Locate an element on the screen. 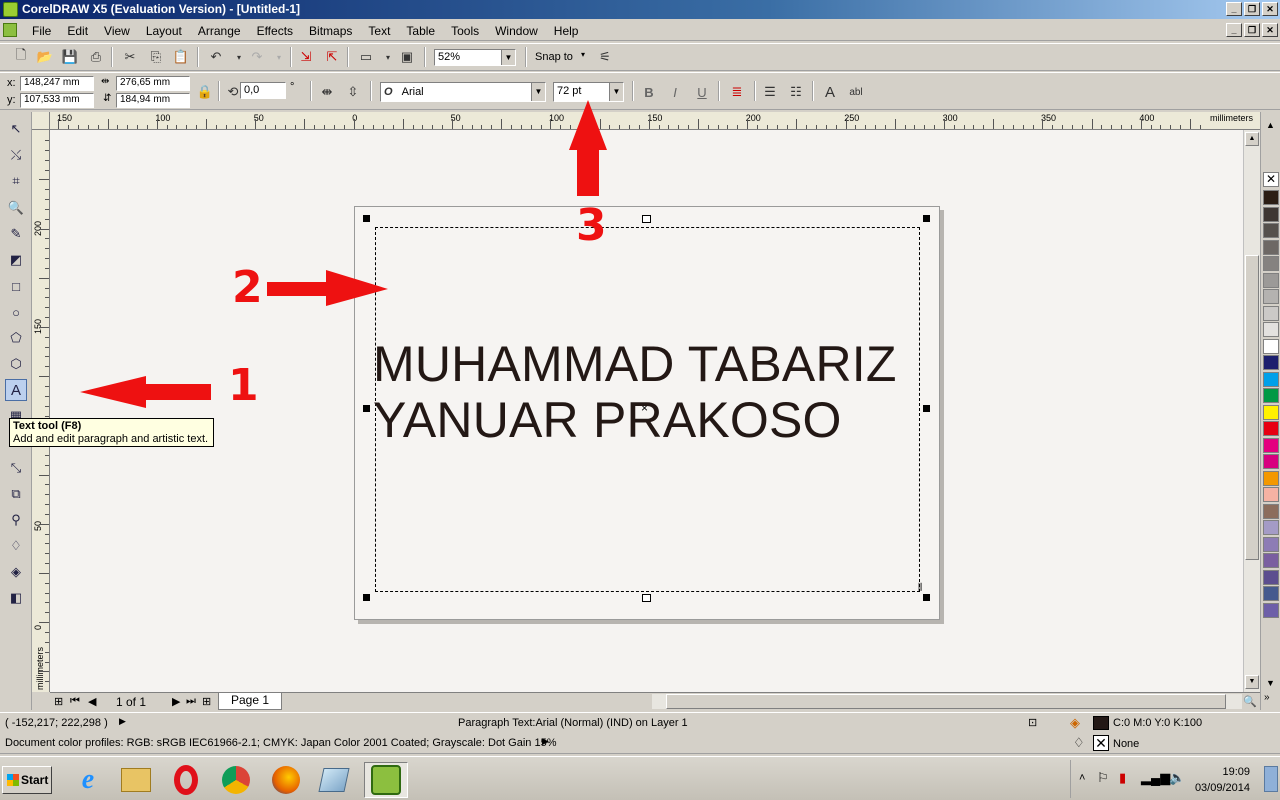 The height and width of the screenshot is (800, 1280). add-page-after-icon: ⊞ is located at coordinates (206, 701).